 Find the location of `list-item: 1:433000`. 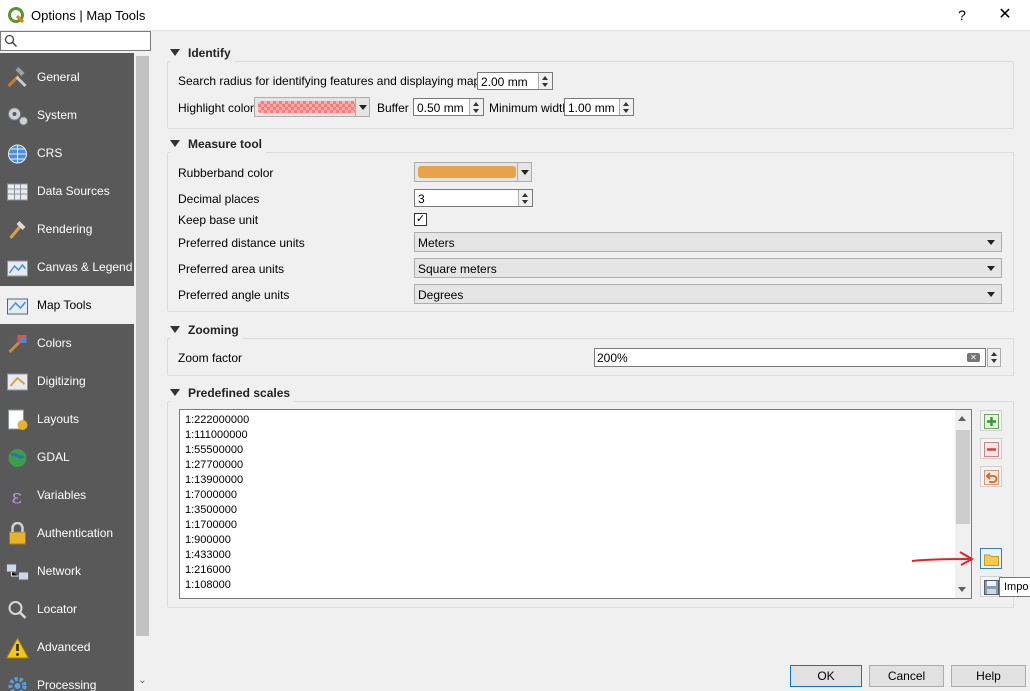

list-item: 1:433000 is located at coordinates (208, 555).